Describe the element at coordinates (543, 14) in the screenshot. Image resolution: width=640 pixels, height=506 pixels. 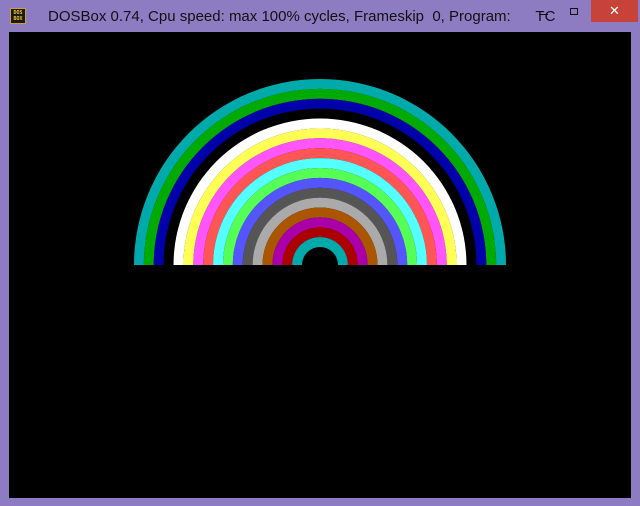
I see `minimize-icon` at that location.